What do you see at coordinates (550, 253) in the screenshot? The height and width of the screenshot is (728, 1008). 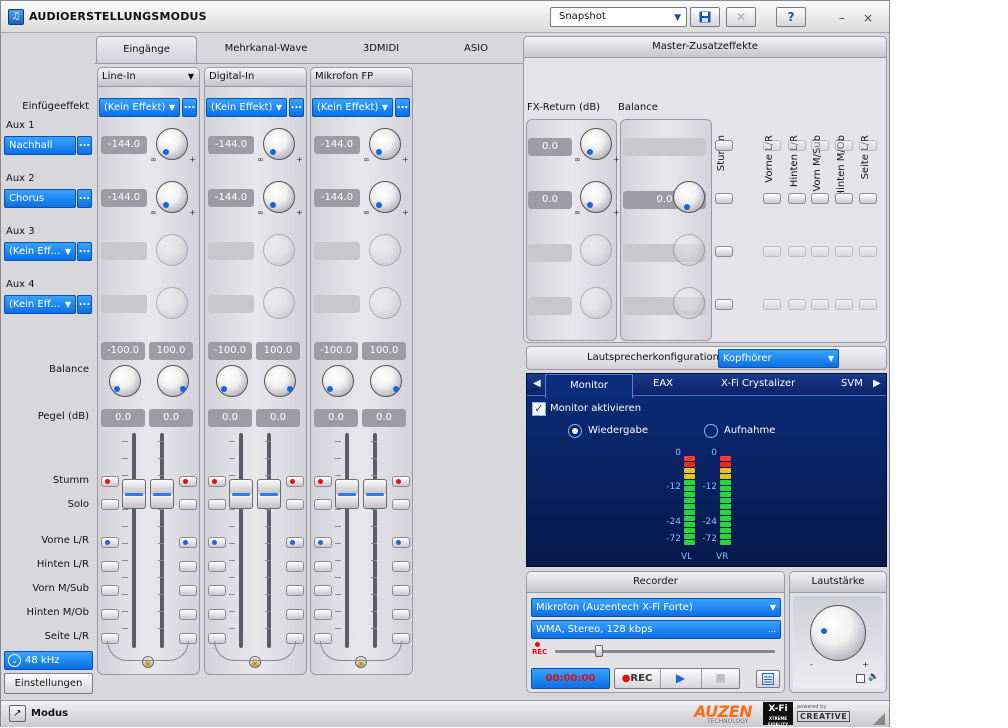 I see `fx-return-value` at bounding box center [550, 253].